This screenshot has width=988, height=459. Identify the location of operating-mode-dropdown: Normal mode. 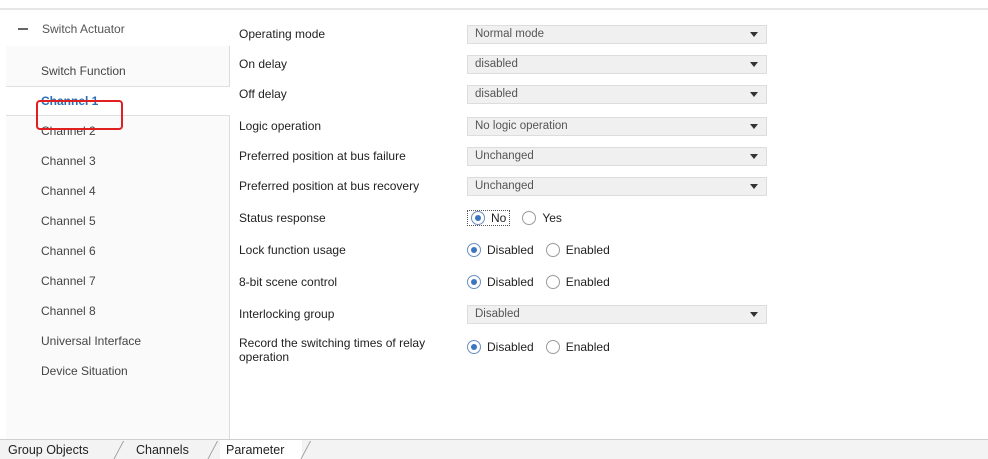
(617, 34).